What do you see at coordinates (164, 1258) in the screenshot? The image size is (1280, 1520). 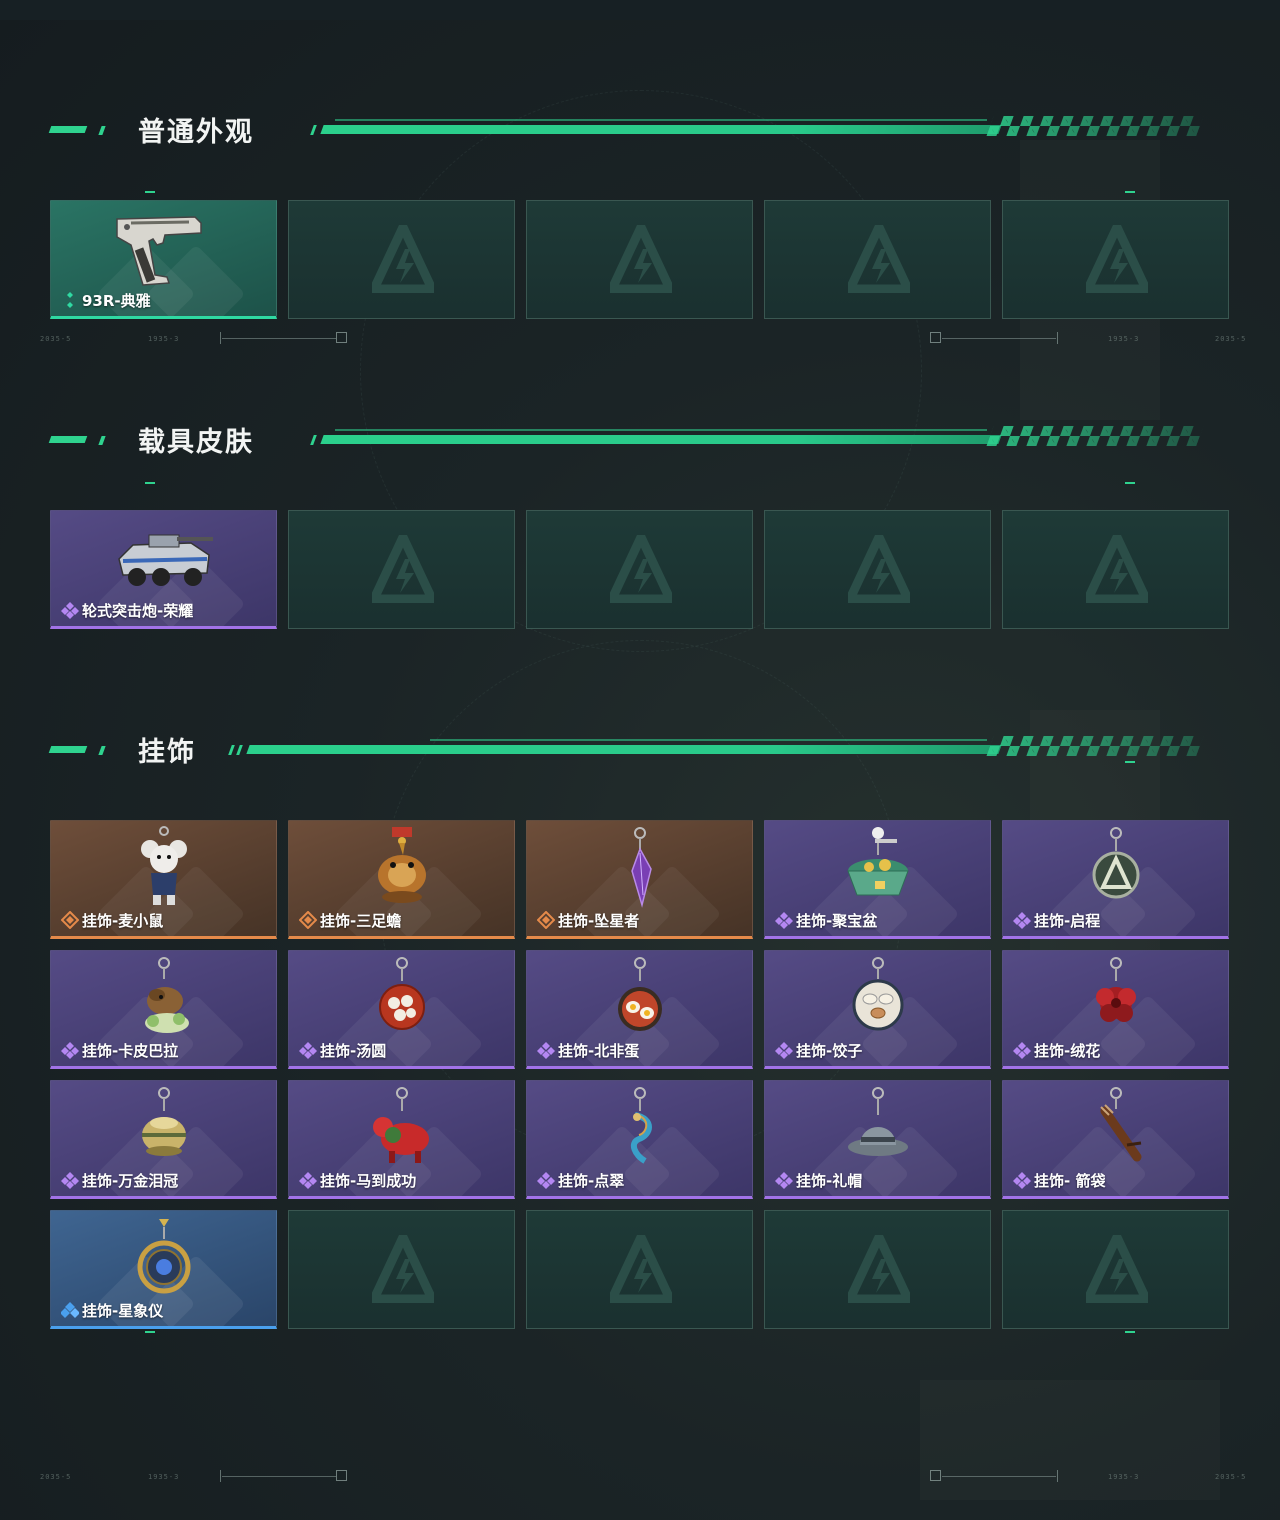 I see `astrolabe-pendant-icon` at bounding box center [164, 1258].